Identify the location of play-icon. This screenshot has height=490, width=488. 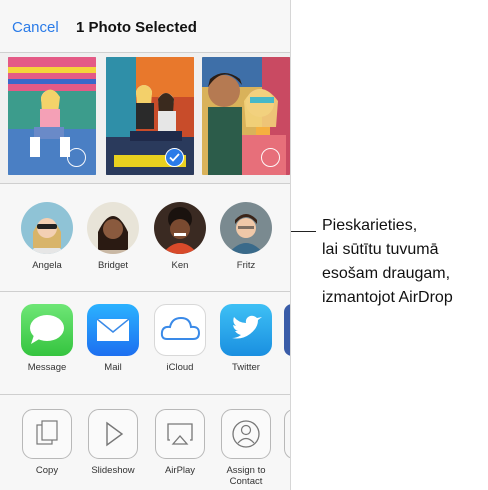
(113, 434).